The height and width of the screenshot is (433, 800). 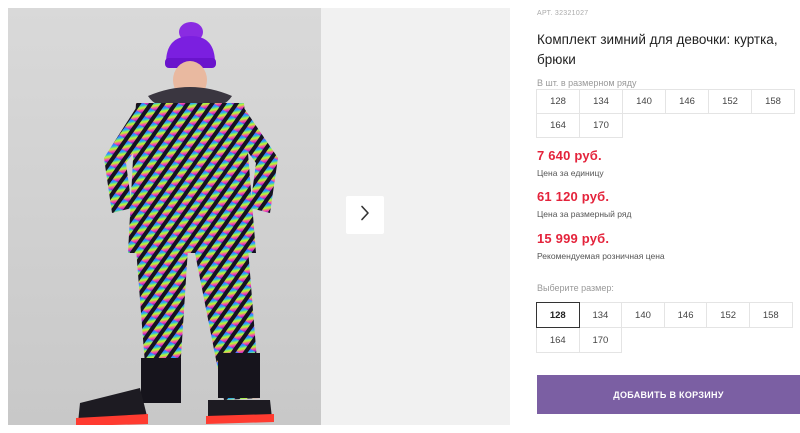 I want to click on size-option-164: 164, so click(x=558, y=340).